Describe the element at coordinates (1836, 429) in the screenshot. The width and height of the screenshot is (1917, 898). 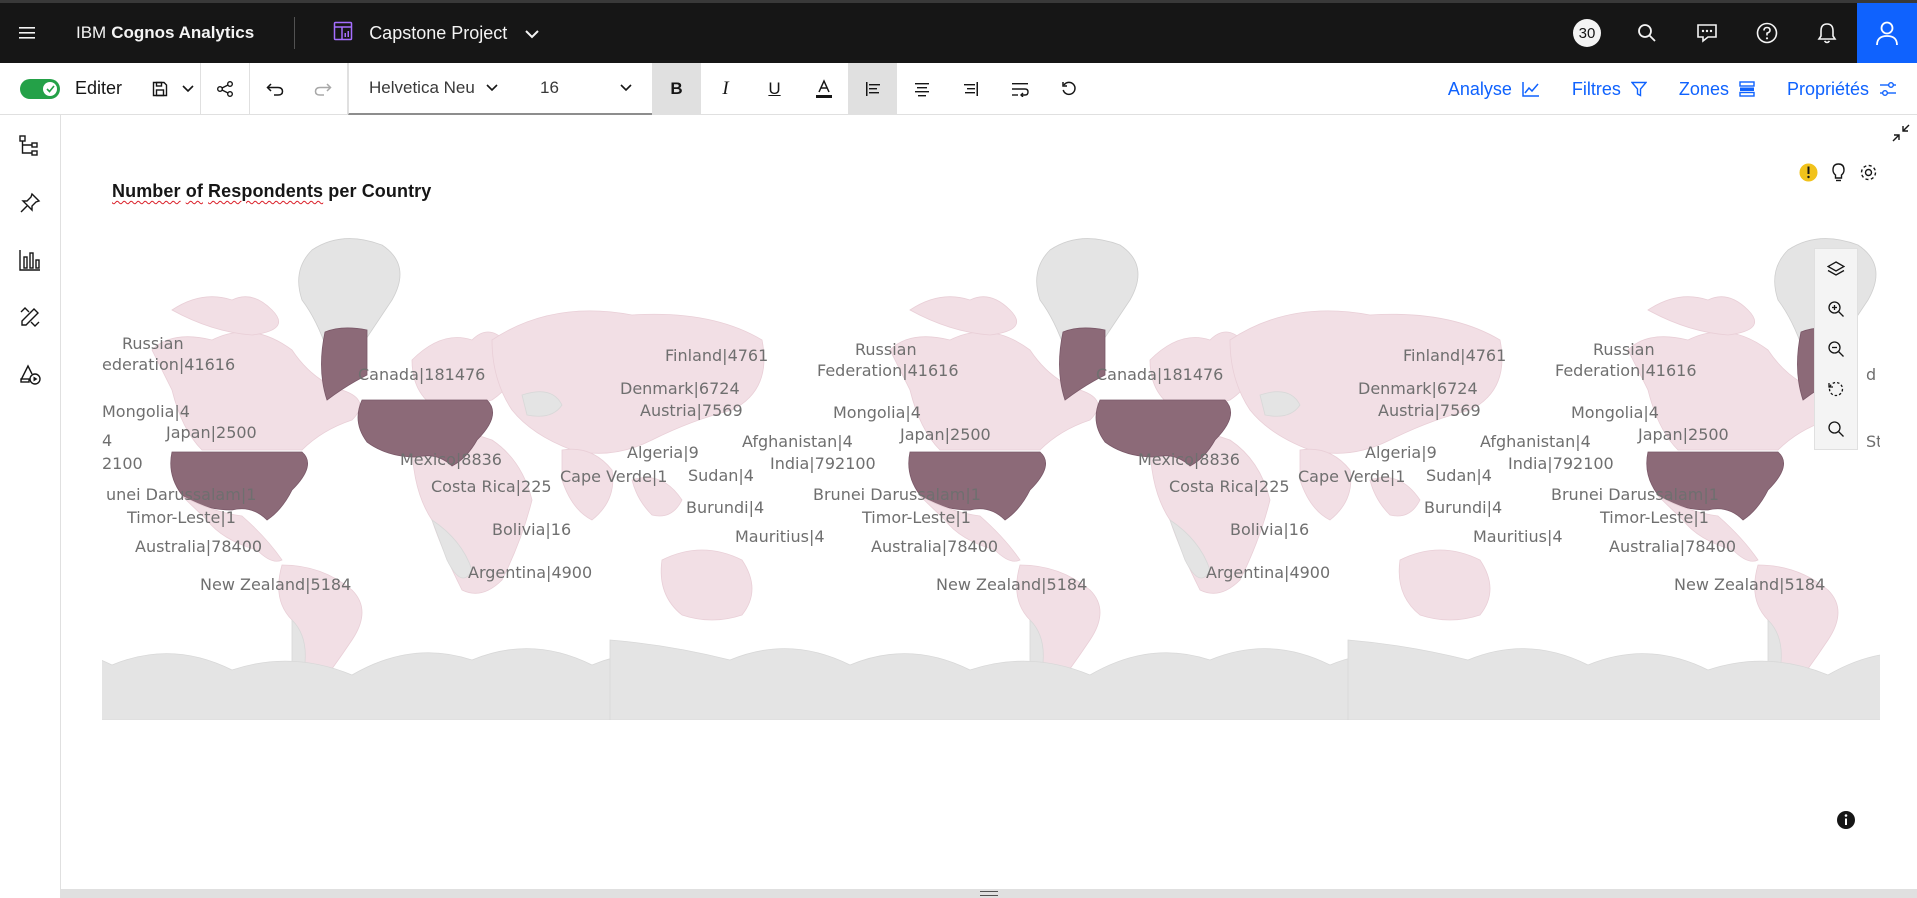
I see `map-search-button` at that location.